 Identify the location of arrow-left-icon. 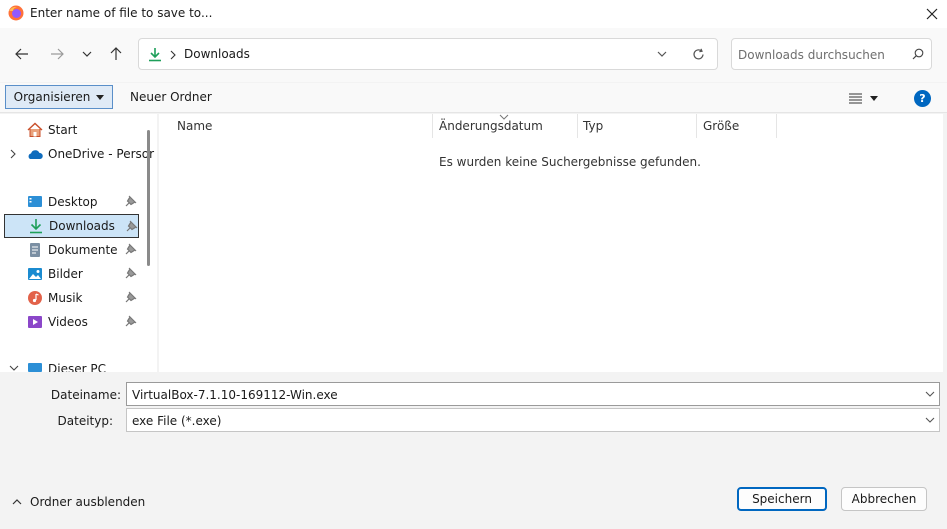
(21, 54).